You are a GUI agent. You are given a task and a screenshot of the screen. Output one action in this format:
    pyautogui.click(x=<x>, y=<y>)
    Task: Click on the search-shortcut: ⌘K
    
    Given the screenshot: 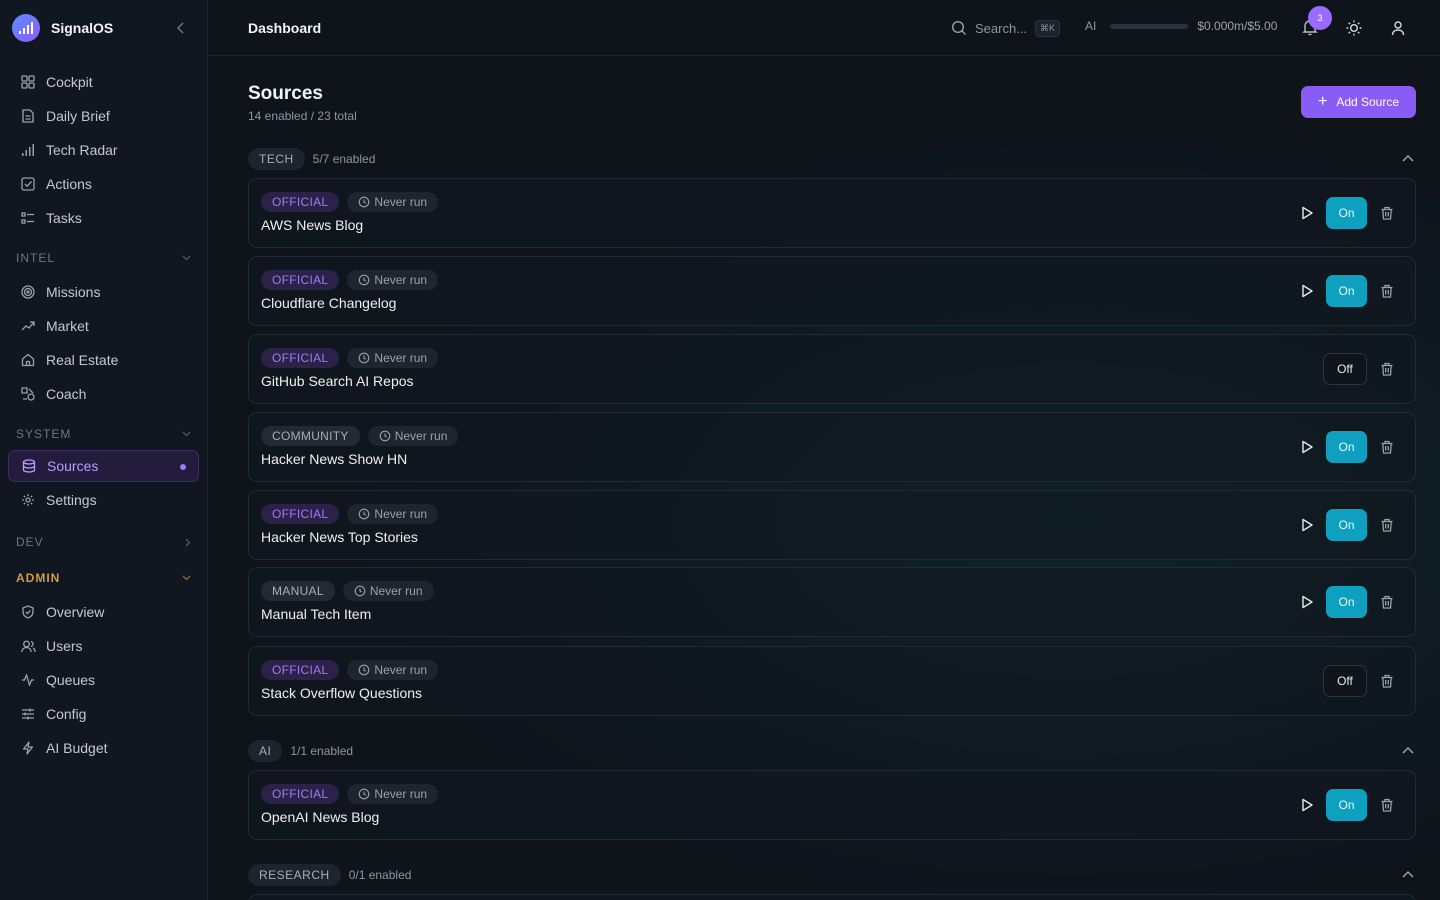 What is the action you would take?
    pyautogui.click(x=1048, y=28)
    